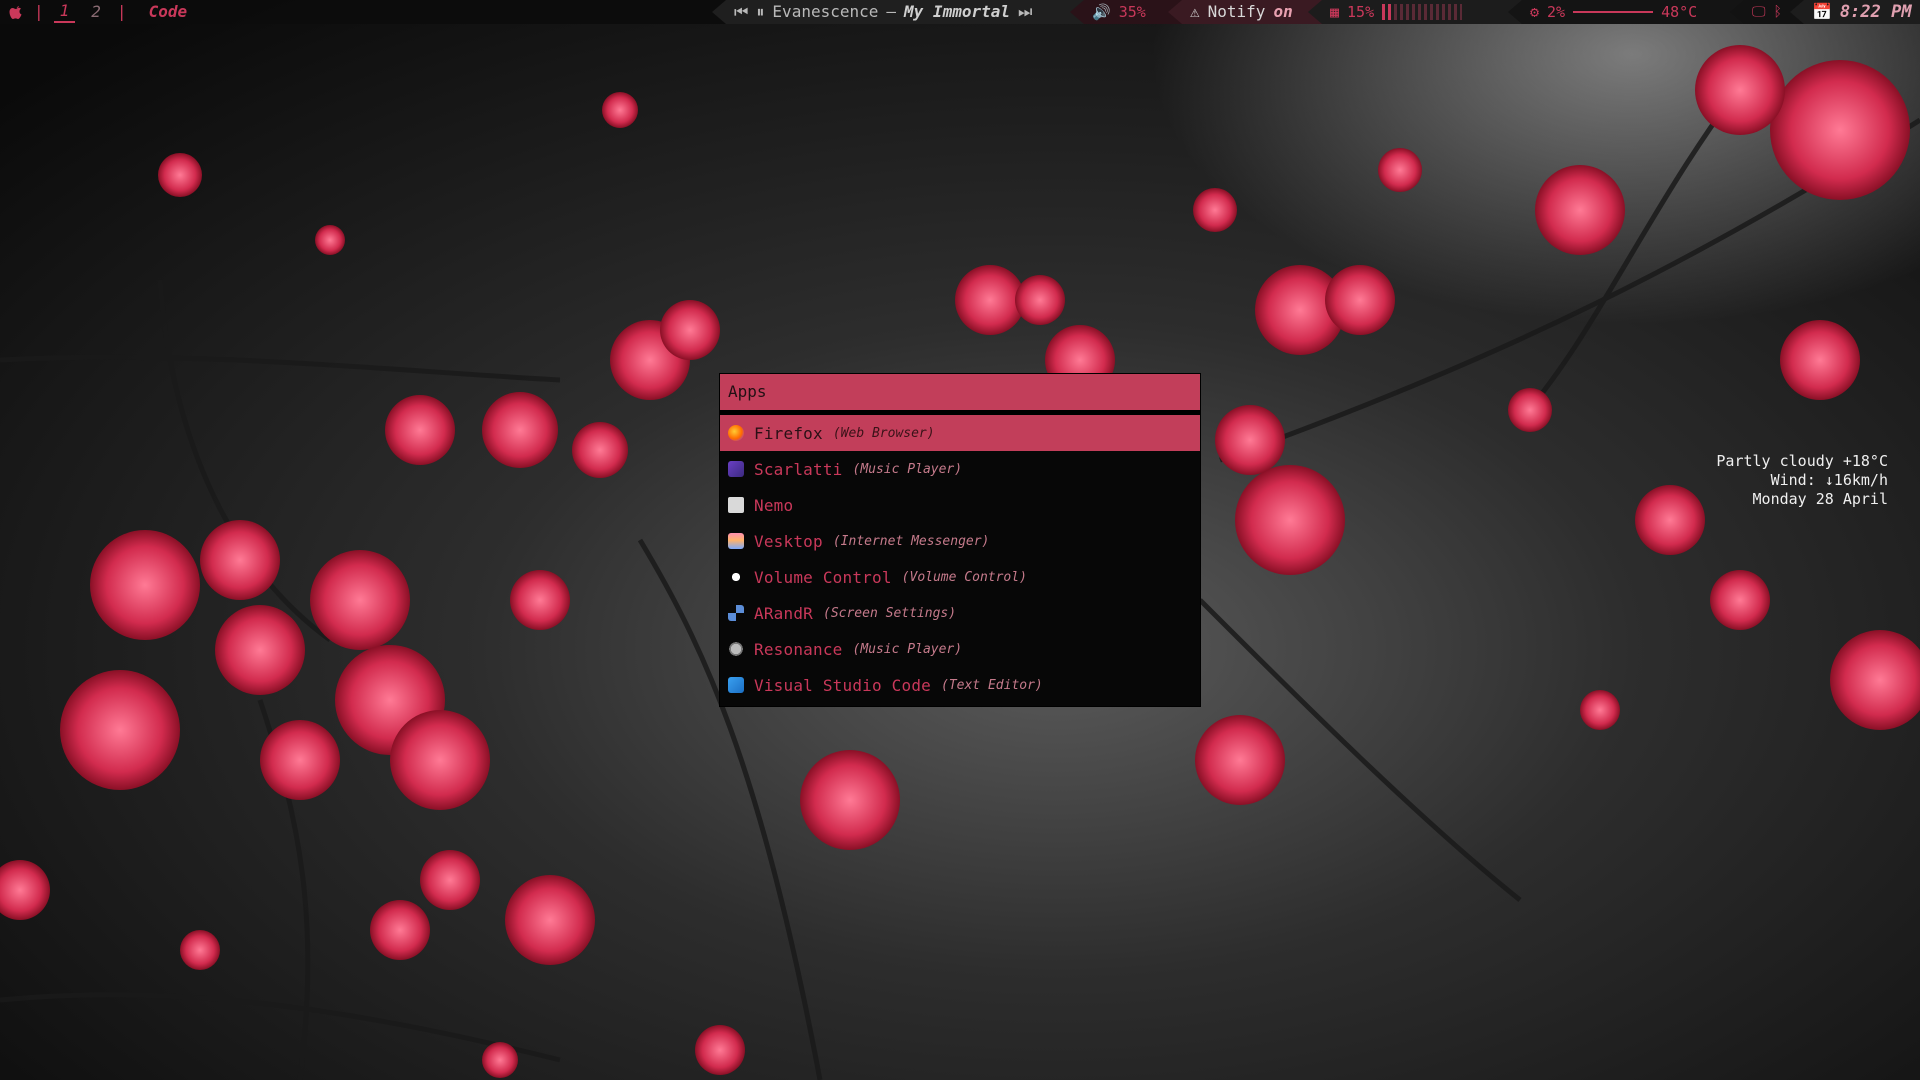 Image resolution: width=1920 pixels, height=1080 pixels. What do you see at coordinates (1613, 12) in the screenshot?
I see `cpu-graph` at bounding box center [1613, 12].